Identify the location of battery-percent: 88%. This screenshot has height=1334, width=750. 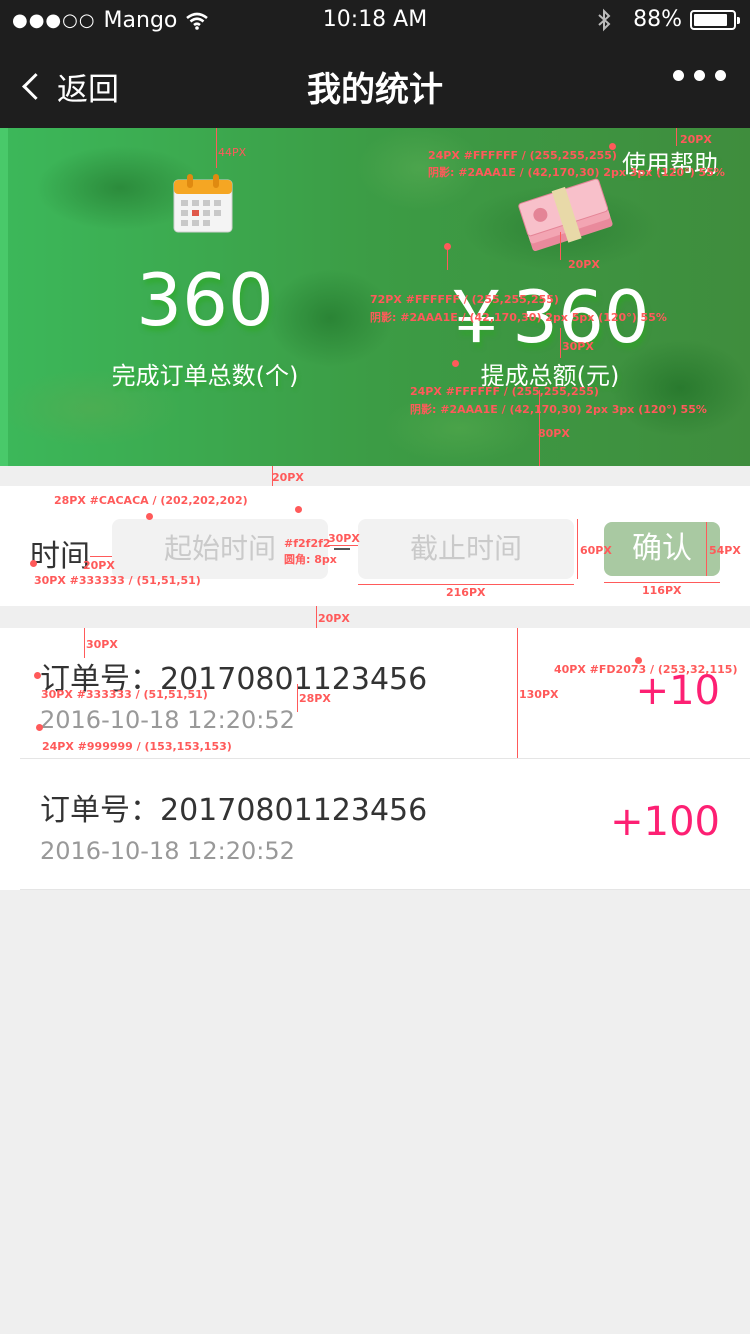
(657, 19).